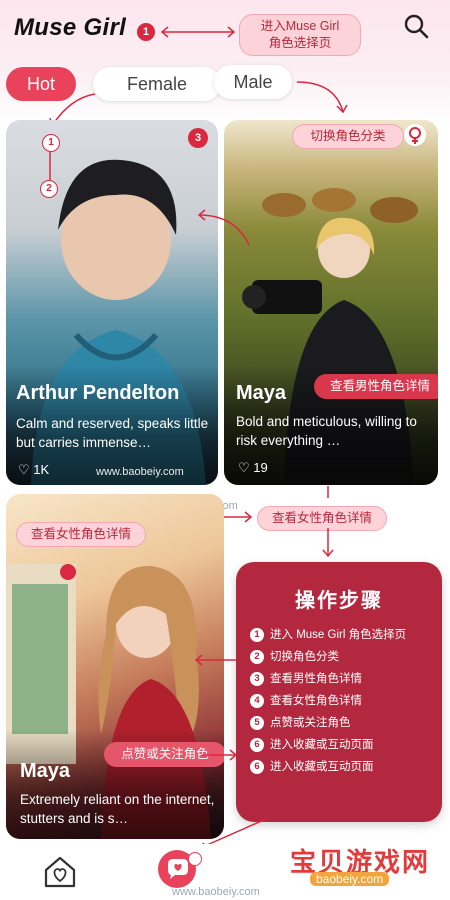  What do you see at coordinates (322, 97) in the screenshot?
I see `arrow-annotation-male` at bounding box center [322, 97].